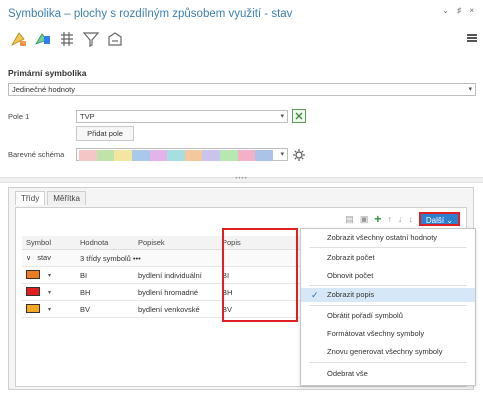 Image resolution: width=483 pixels, height=394 pixels. I want to click on arrow-up-icon: ↑, so click(389, 219).